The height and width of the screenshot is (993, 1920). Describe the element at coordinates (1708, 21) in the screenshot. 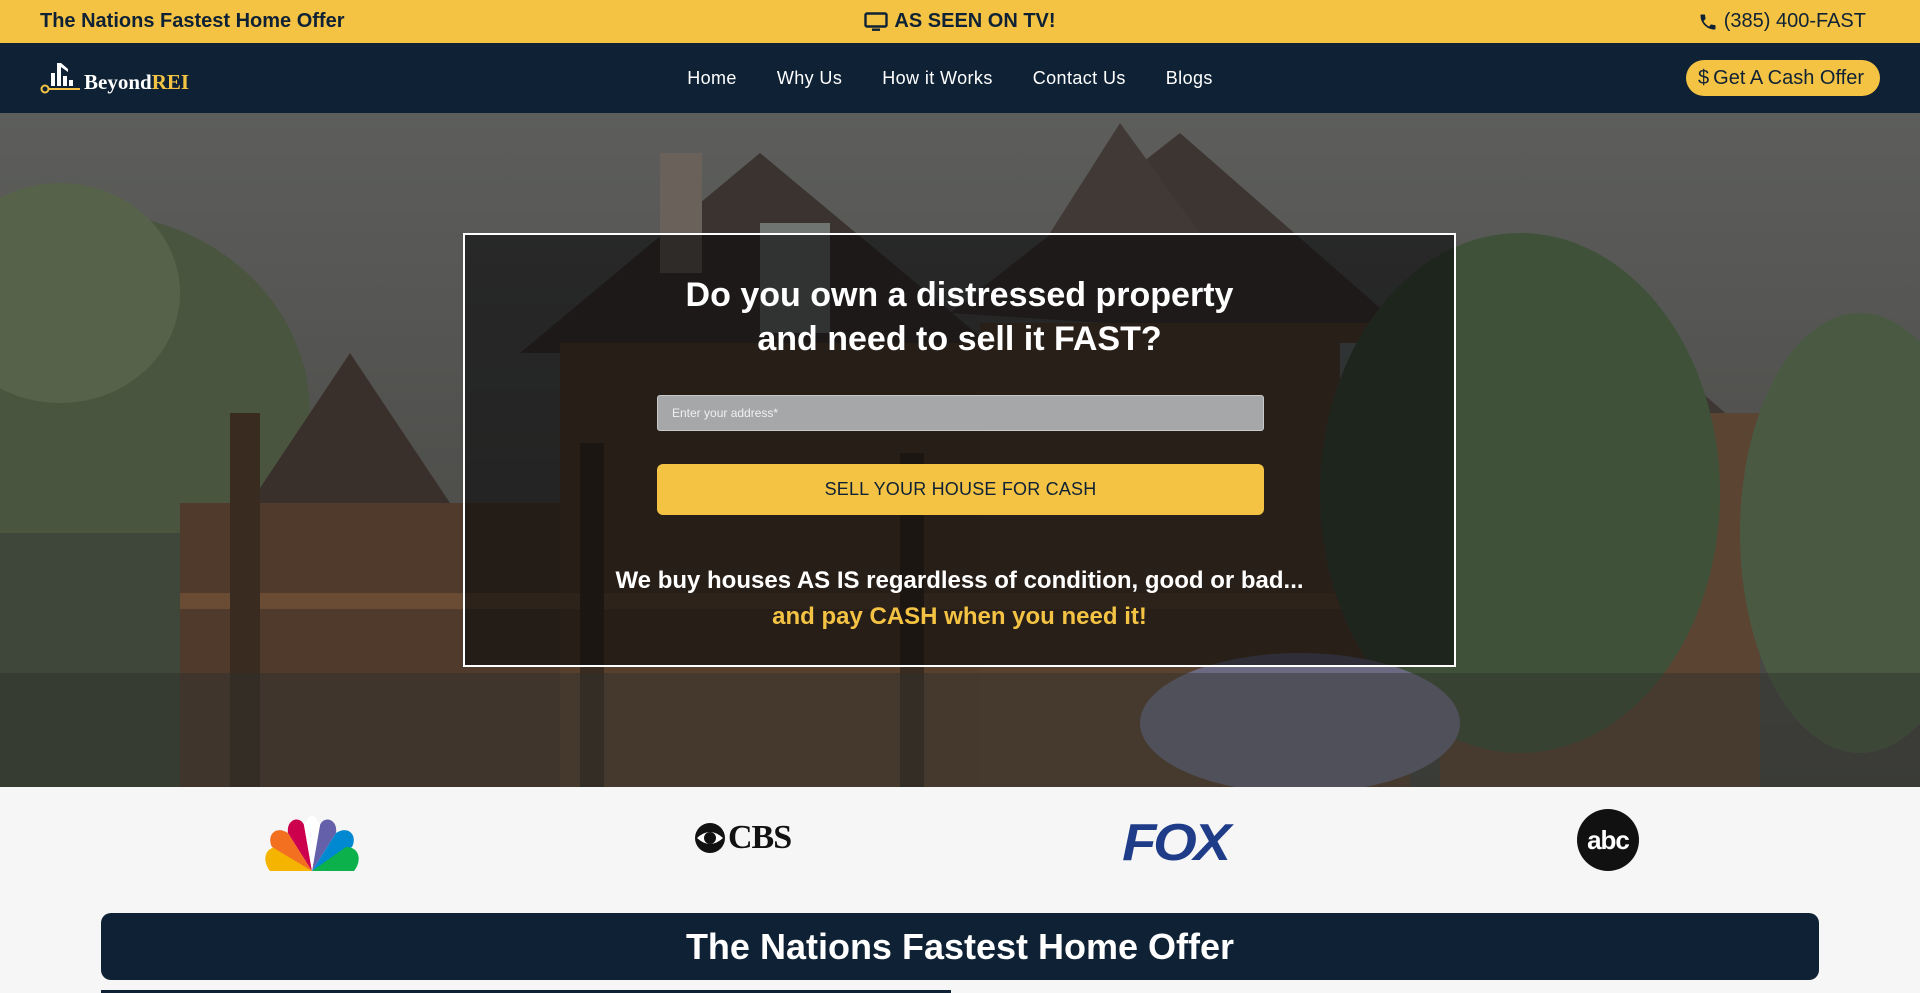

I see `phone-icon` at that location.